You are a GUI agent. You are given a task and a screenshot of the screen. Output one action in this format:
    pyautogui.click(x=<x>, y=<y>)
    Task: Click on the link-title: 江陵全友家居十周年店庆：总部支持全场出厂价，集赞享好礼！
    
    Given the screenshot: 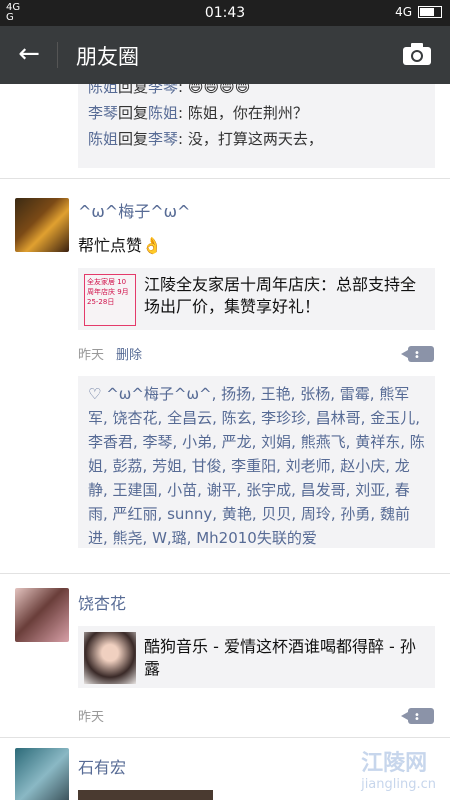 What is the action you would take?
    pyautogui.click(x=280, y=295)
    